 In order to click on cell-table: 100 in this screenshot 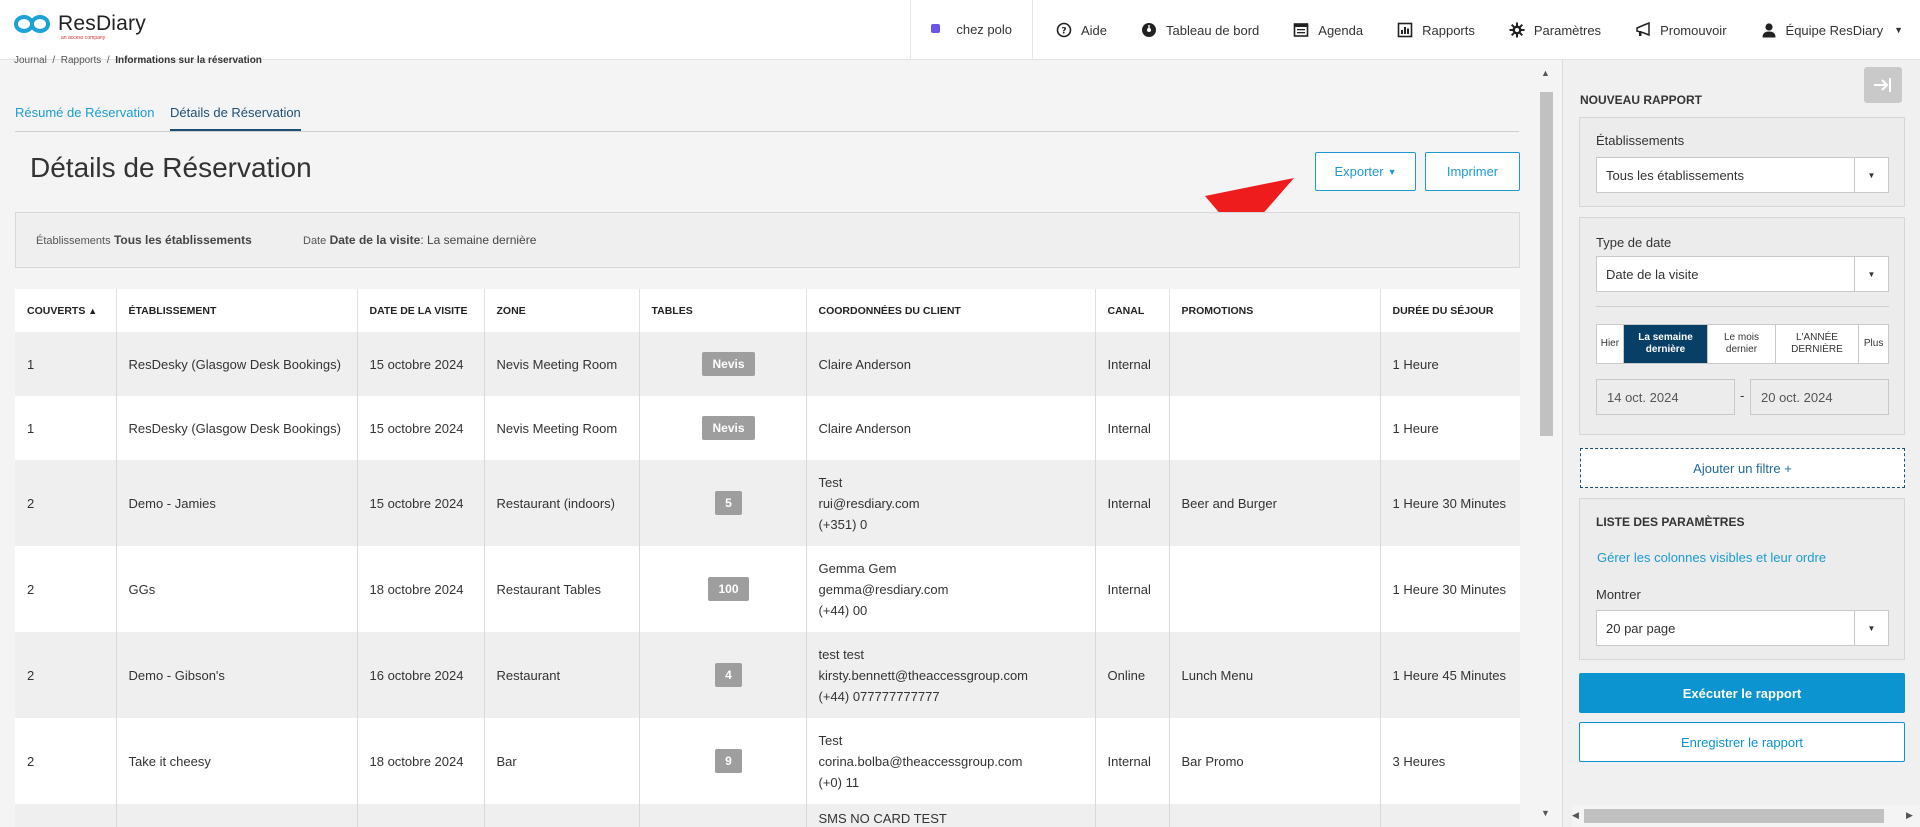, I will do `click(723, 589)`.